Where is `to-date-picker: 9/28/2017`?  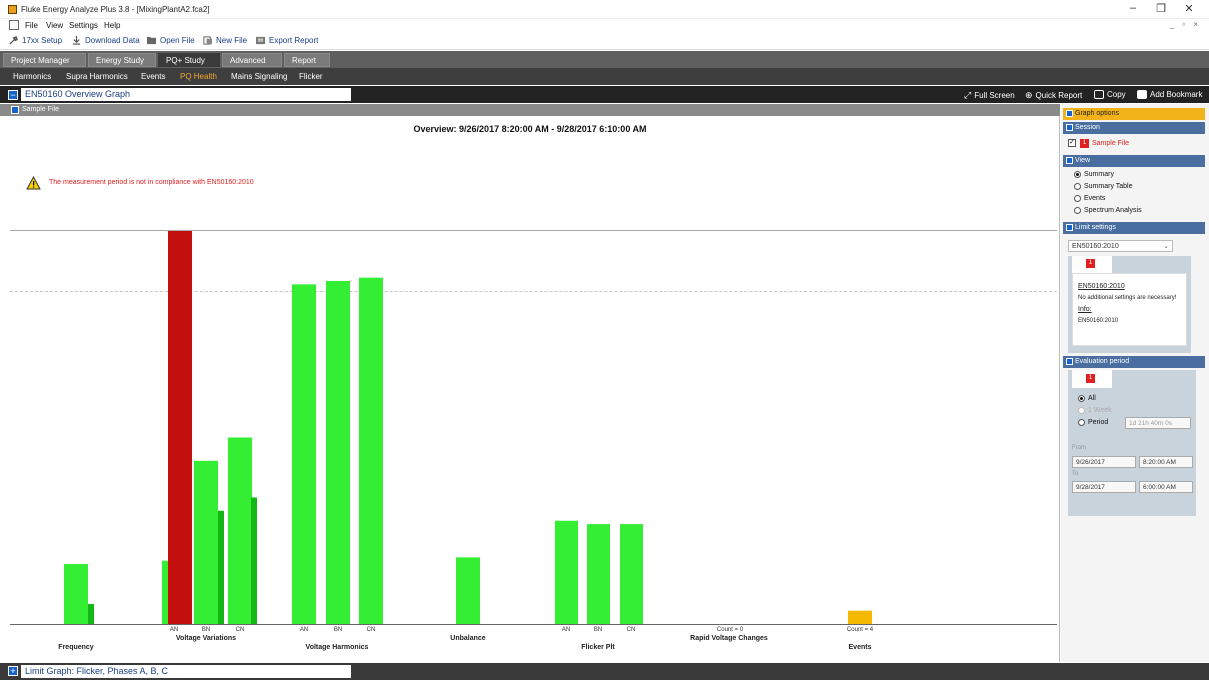 to-date-picker: 9/28/2017 is located at coordinates (1104, 487).